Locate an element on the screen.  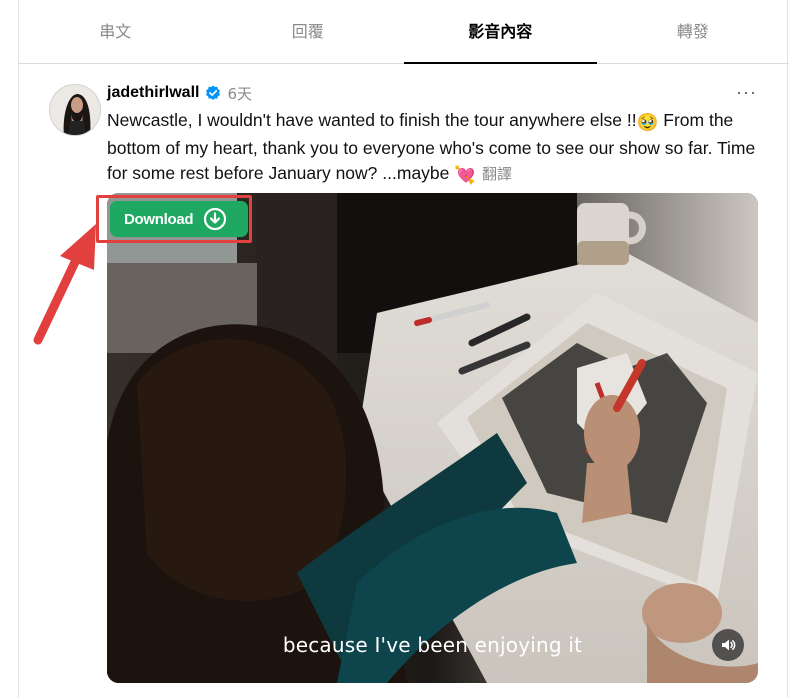
avatar is located at coordinates (75, 110).